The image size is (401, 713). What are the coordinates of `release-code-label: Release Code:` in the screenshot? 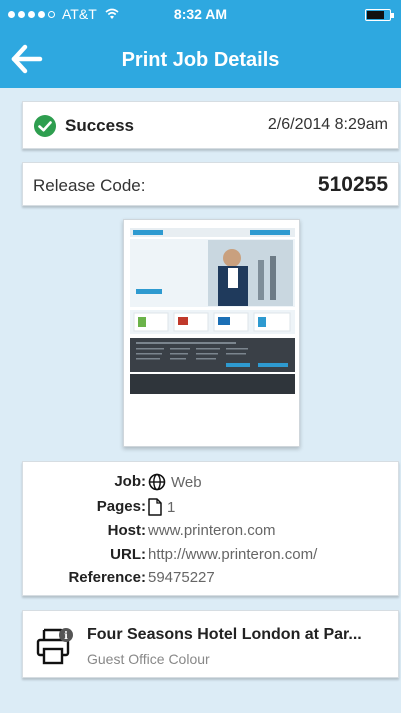 It's located at (89, 185).